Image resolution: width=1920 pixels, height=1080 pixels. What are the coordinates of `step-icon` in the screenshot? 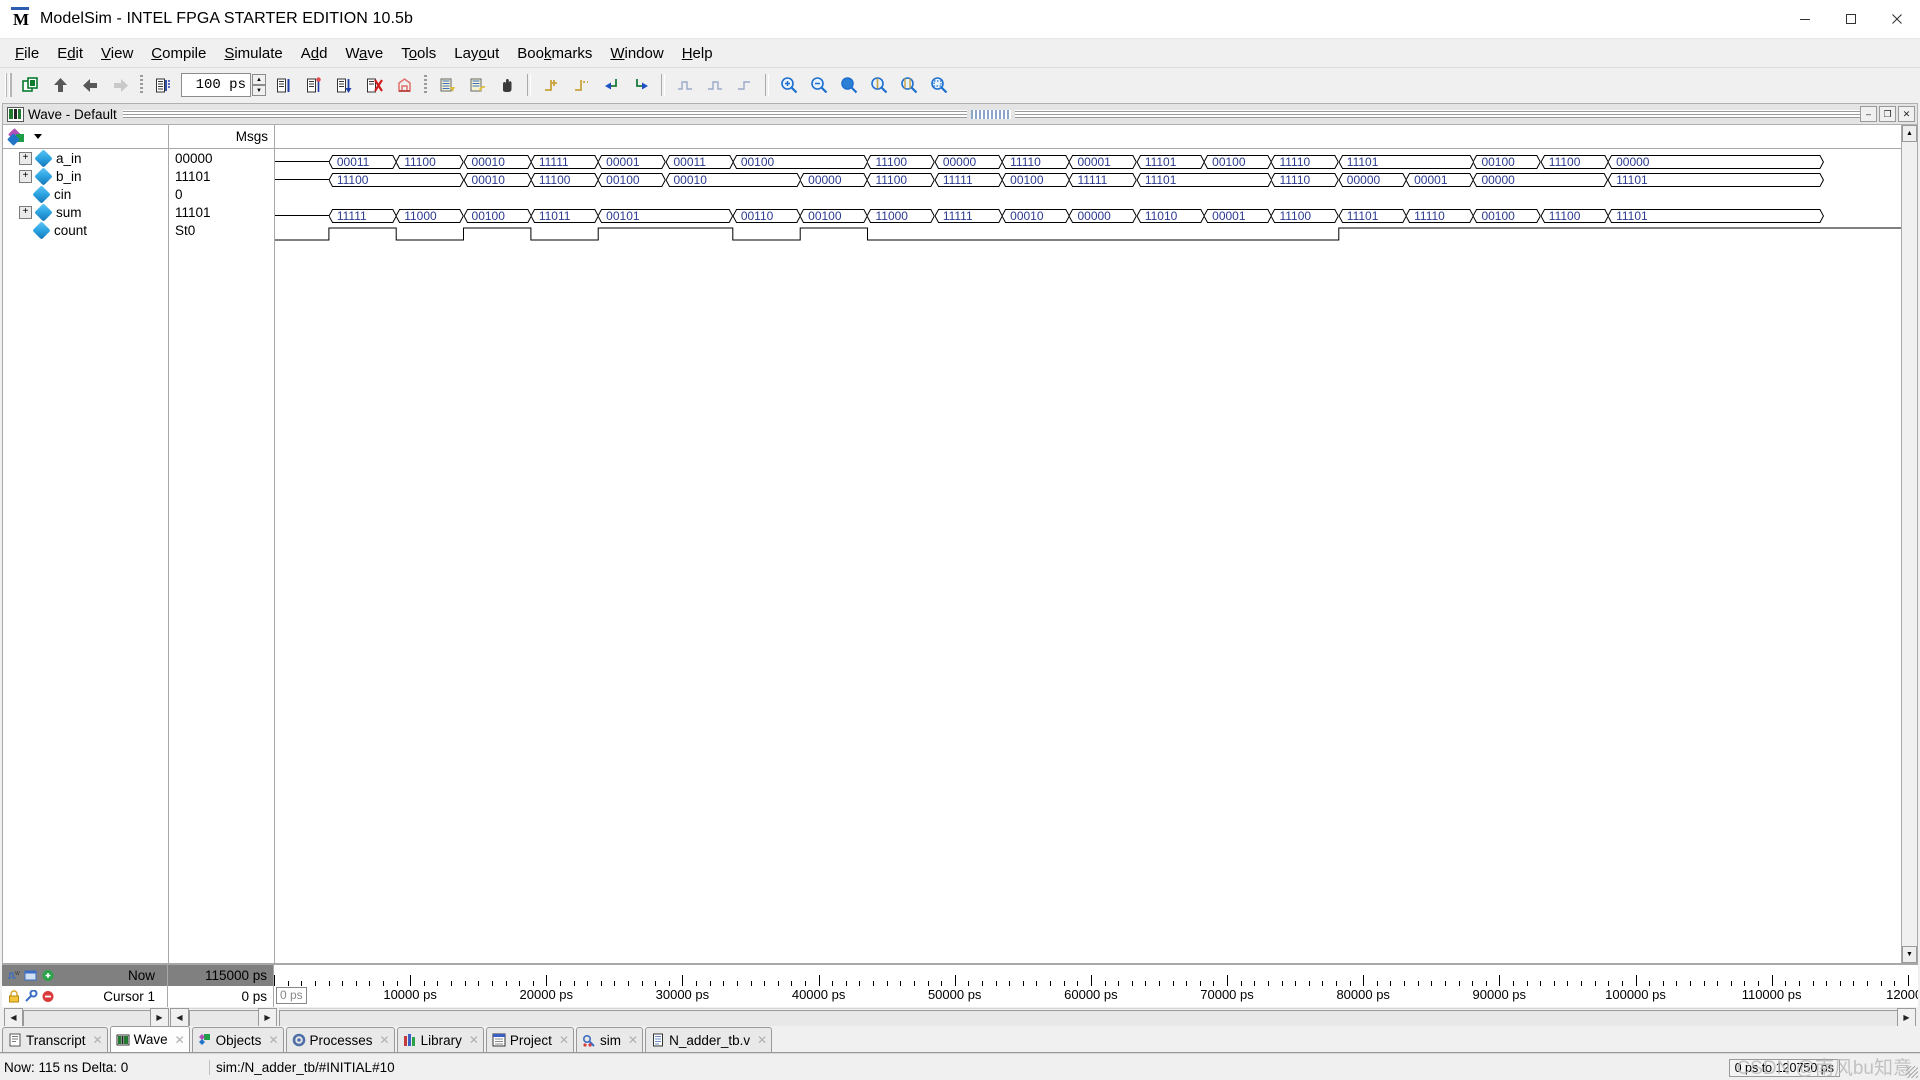 It's located at (447, 85).